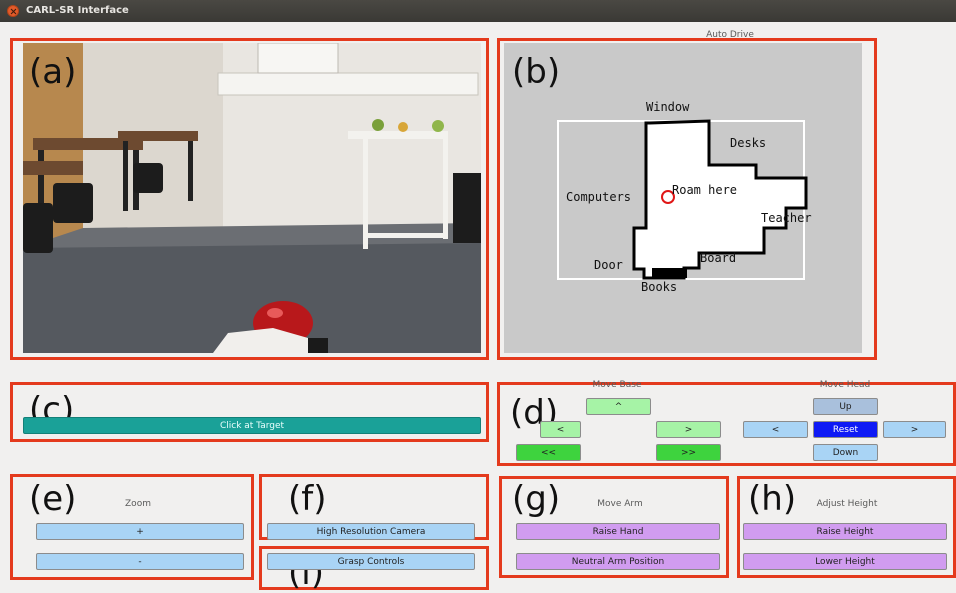 The image size is (956, 593). Describe the element at coordinates (618, 406) in the screenshot. I see `base-forward-button: ^` at that location.